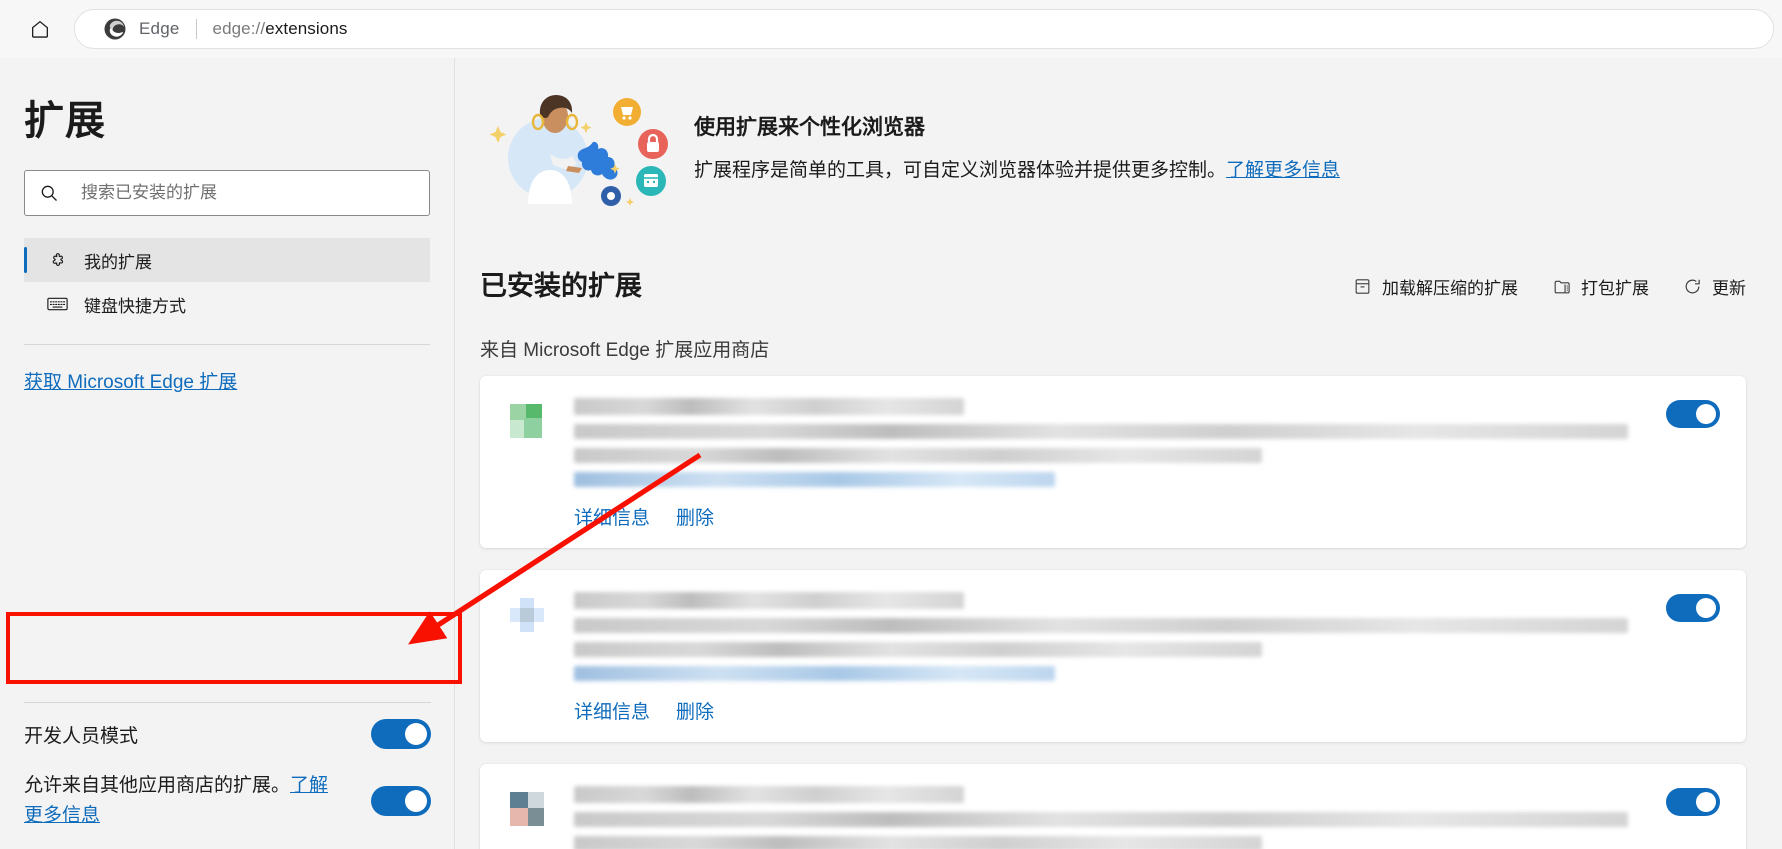  I want to click on other-stores-row: 允许来自其他应用商店的扩展。了解更多信息, so click(227, 798).